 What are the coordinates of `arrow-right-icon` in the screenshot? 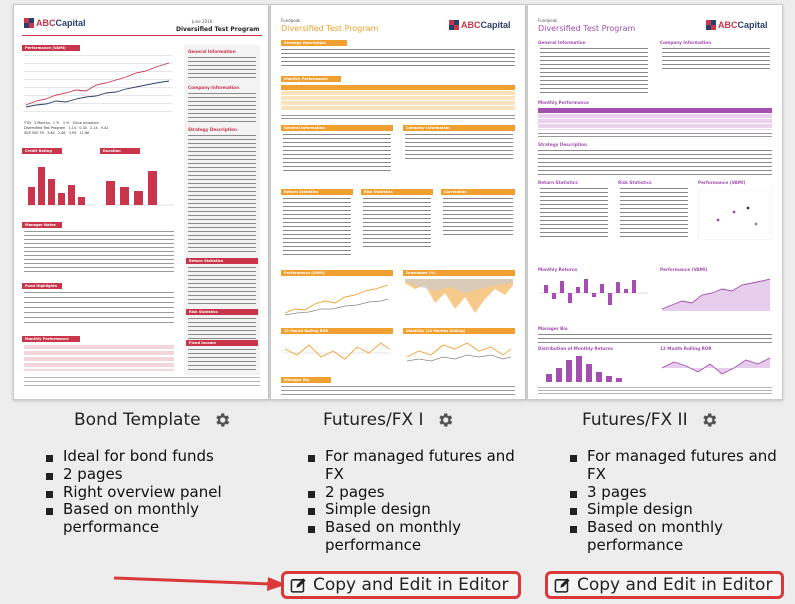 It's located at (199, 583).